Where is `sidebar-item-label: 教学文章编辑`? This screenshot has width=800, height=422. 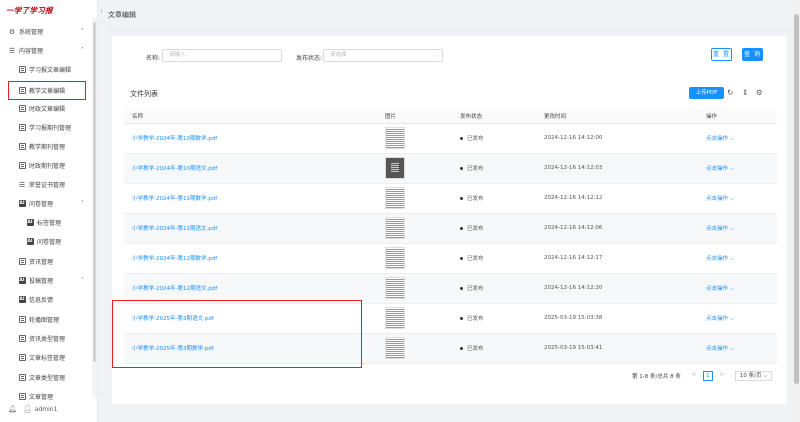
sidebar-item-label: 教学文章编辑 is located at coordinates (47, 91).